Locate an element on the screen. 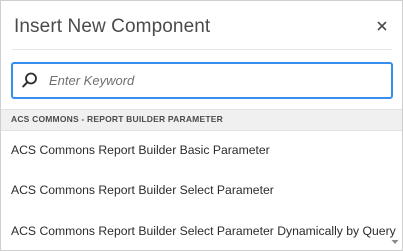  close-icon is located at coordinates (382, 26).